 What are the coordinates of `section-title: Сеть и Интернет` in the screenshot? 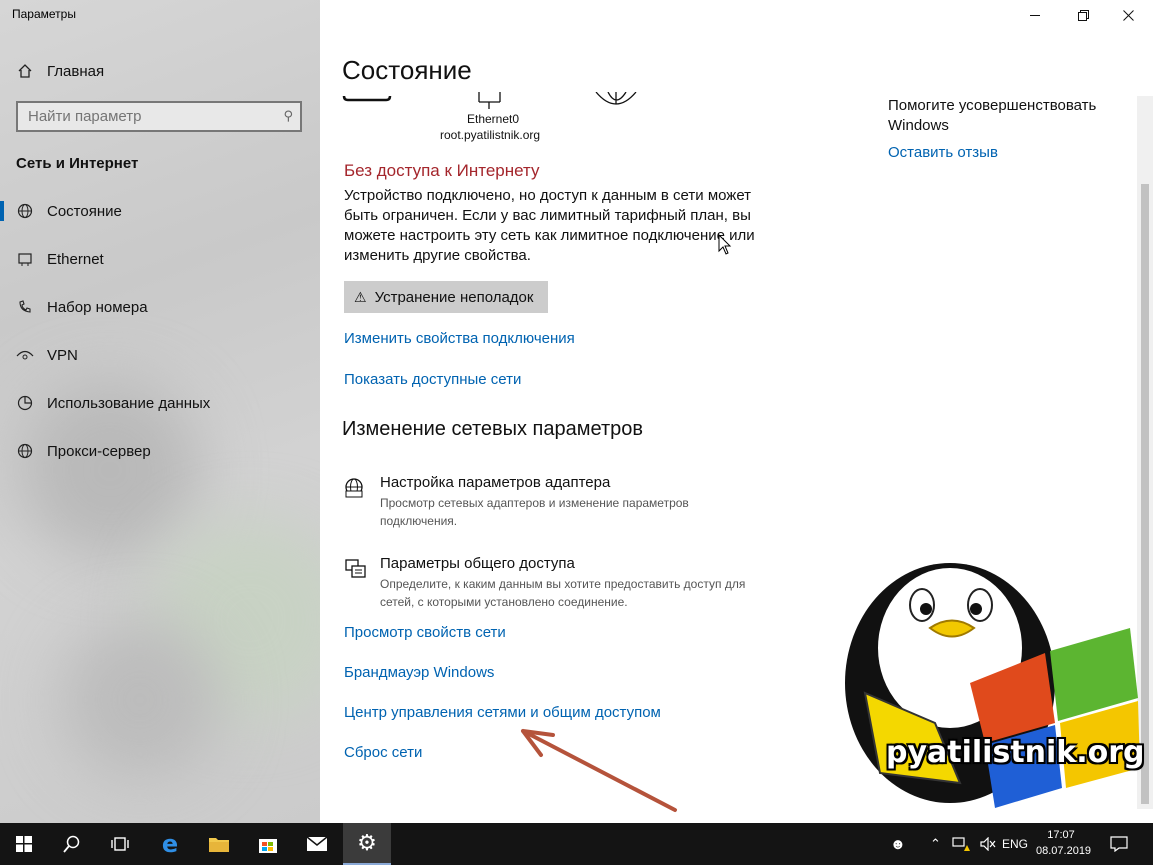 It's located at (77, 163).